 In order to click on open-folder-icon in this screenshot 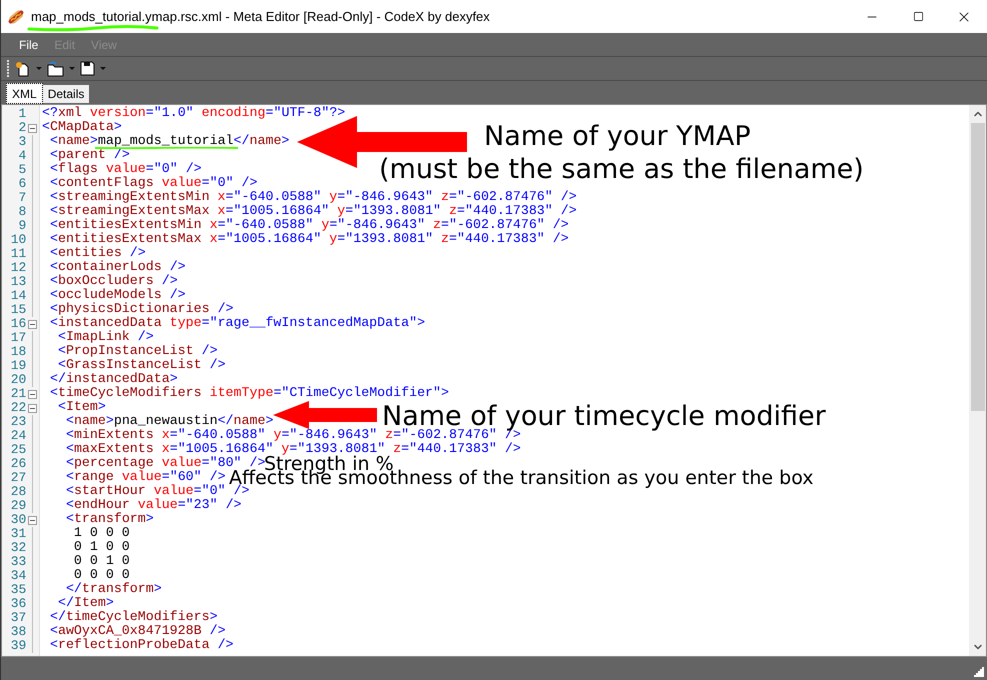, I will do `click(55, 68)`.